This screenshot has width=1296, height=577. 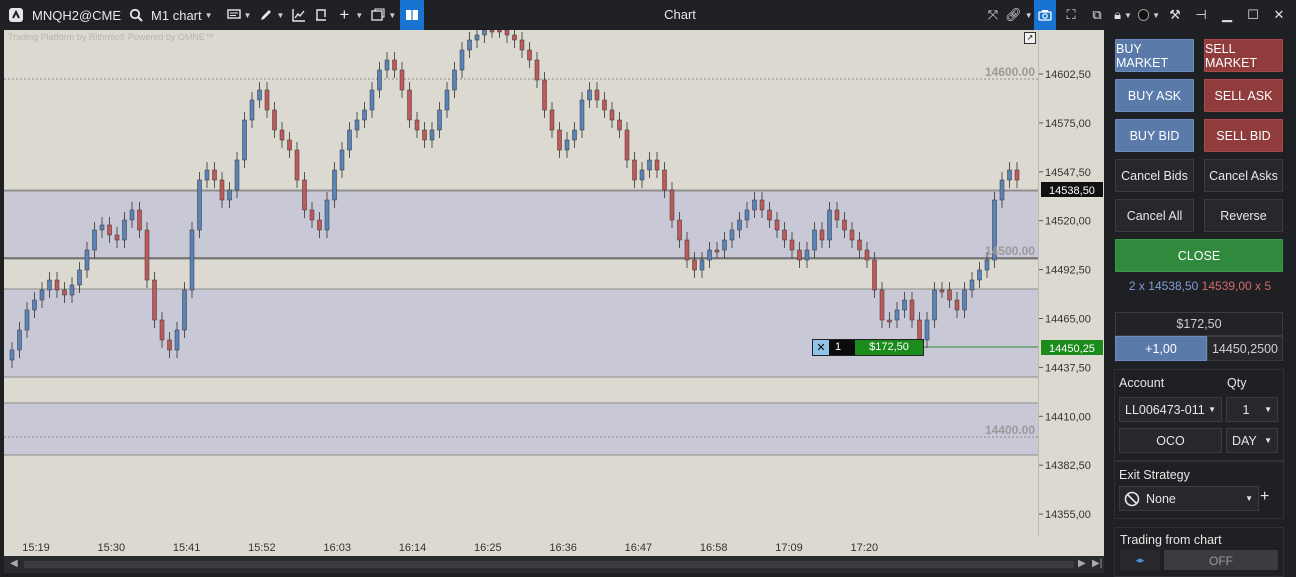 What do you see at coordinates (1154, 95) in the screenshot?
I see `buy-ask-button: BUY ASK` at bounding box center [1154, 95].